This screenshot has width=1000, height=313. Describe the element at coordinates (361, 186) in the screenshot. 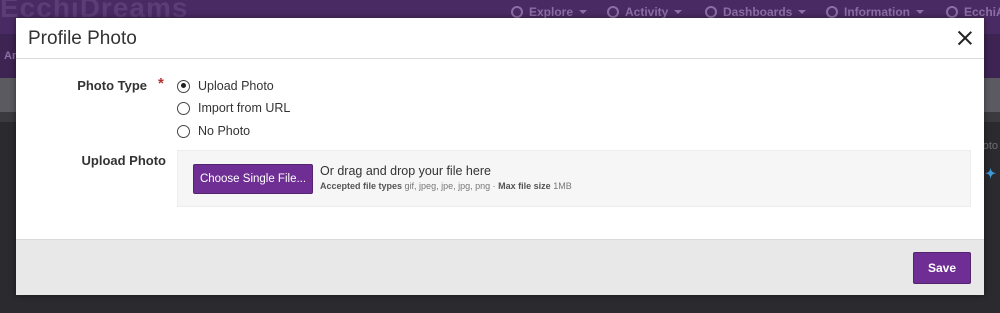

I see `accepted-types-label: Accepted file types` at that location.